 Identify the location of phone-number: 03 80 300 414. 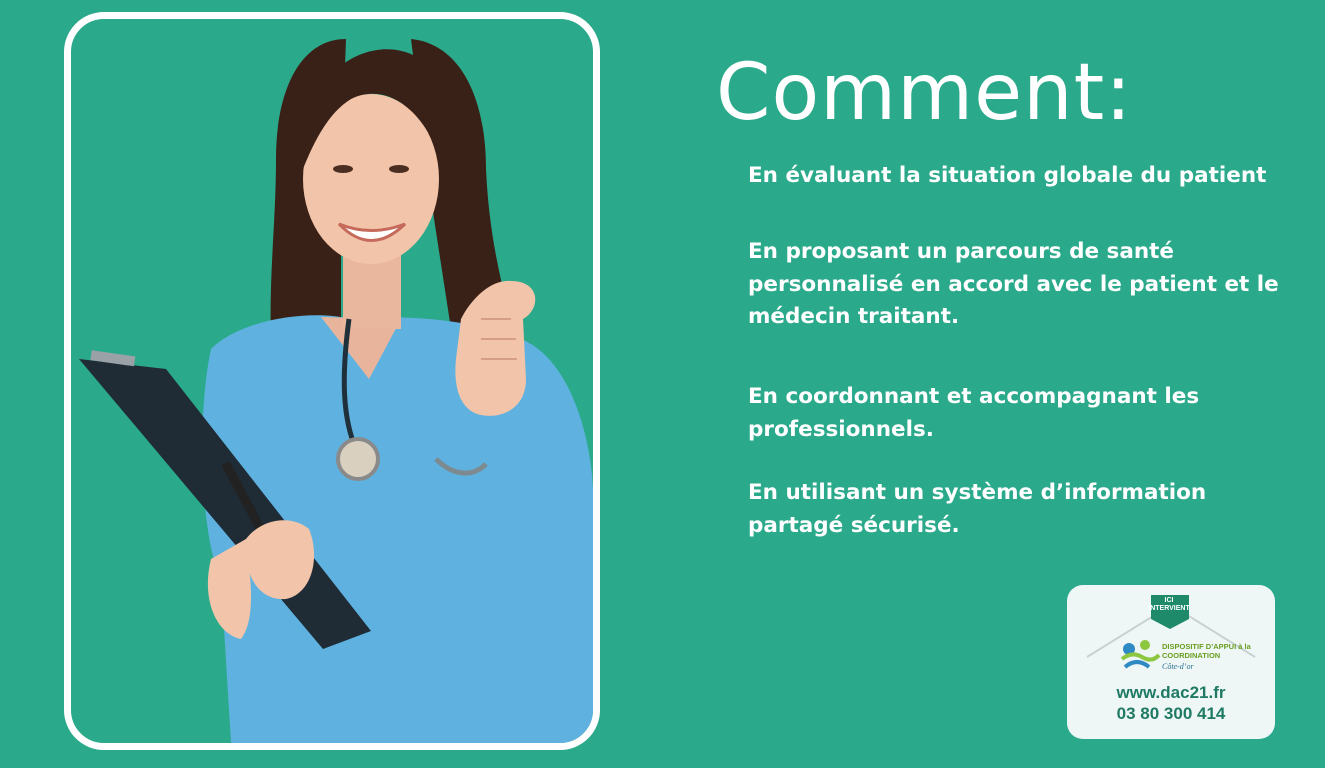
(1171, 713).